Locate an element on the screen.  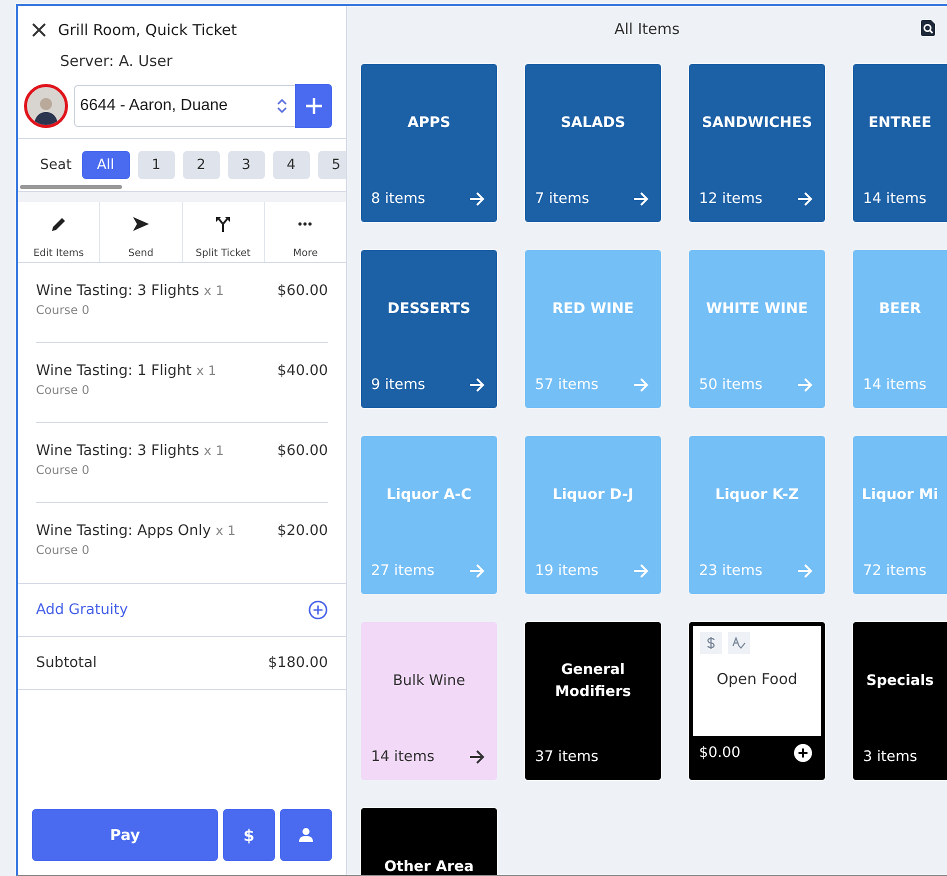
close-icon is located at coordinates (39, 30).